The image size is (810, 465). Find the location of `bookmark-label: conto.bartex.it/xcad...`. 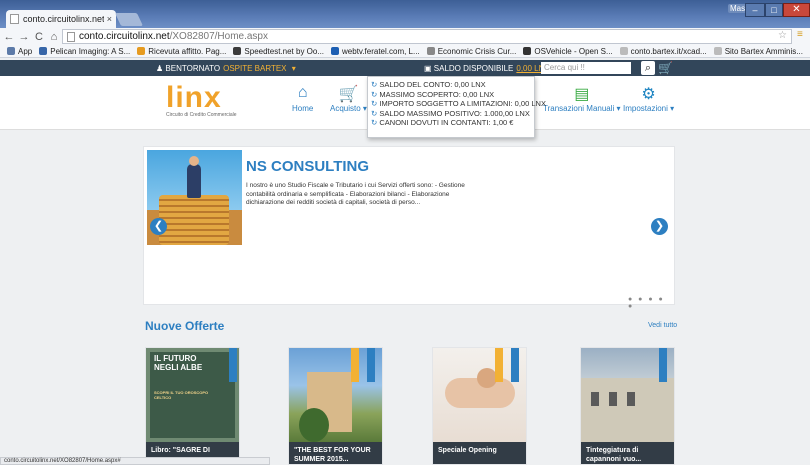

bookmark-label: conto.bartex.it/xcad... is located at coordinates (668, 51).